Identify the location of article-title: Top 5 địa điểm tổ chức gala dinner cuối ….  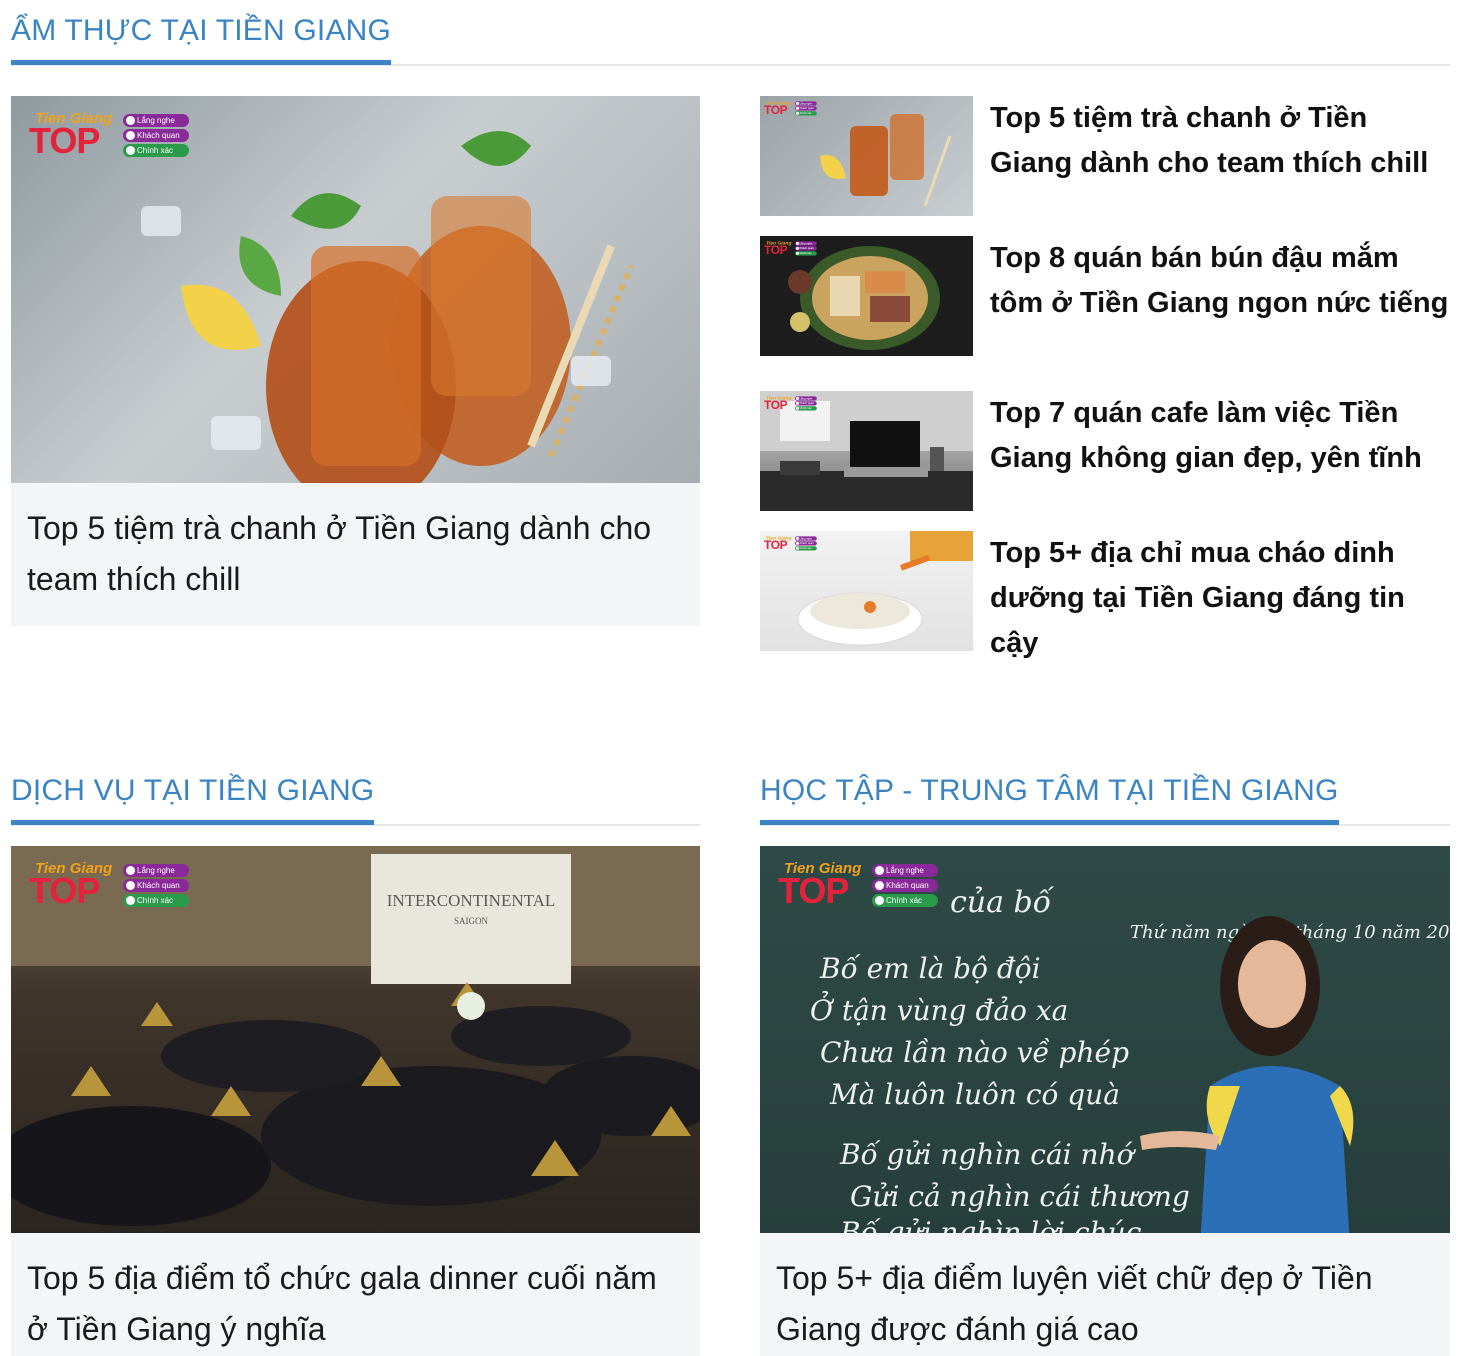
(355, 1294).